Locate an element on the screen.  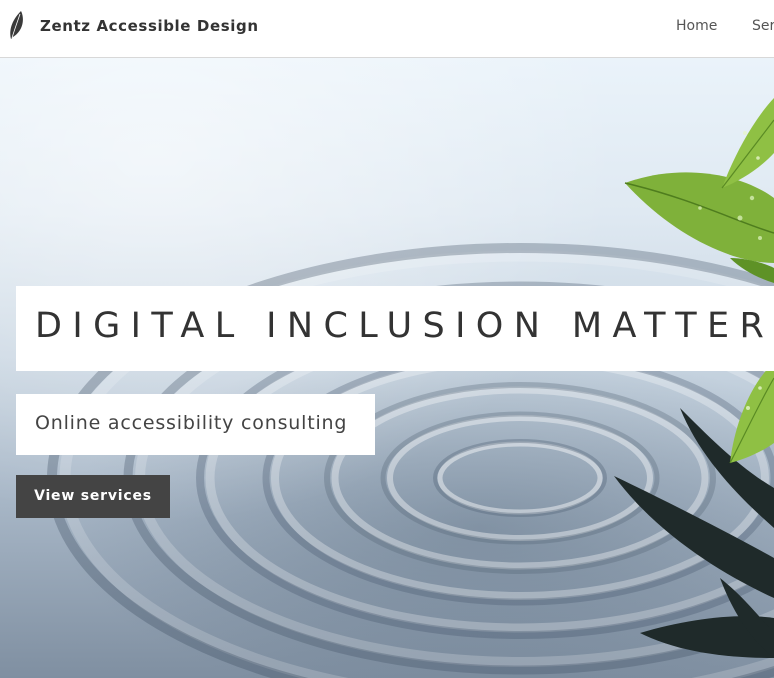
hero-title-box: DIGITAL INCLUSION MATTERS is located at coordinates (395, 328).